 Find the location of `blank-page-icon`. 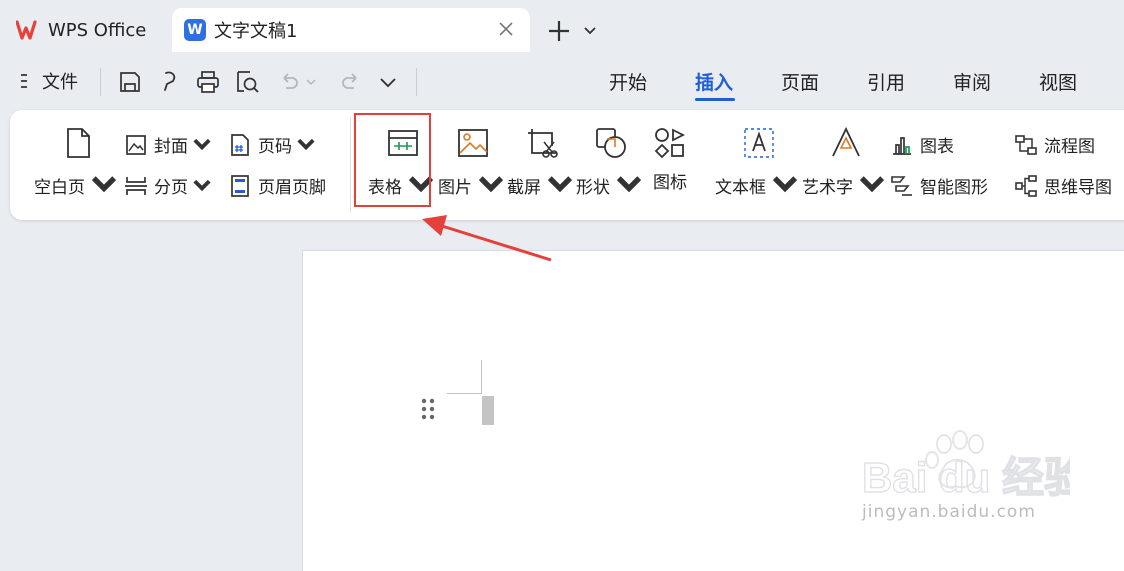

blank-page-icon is located at coordinates (78, 143).